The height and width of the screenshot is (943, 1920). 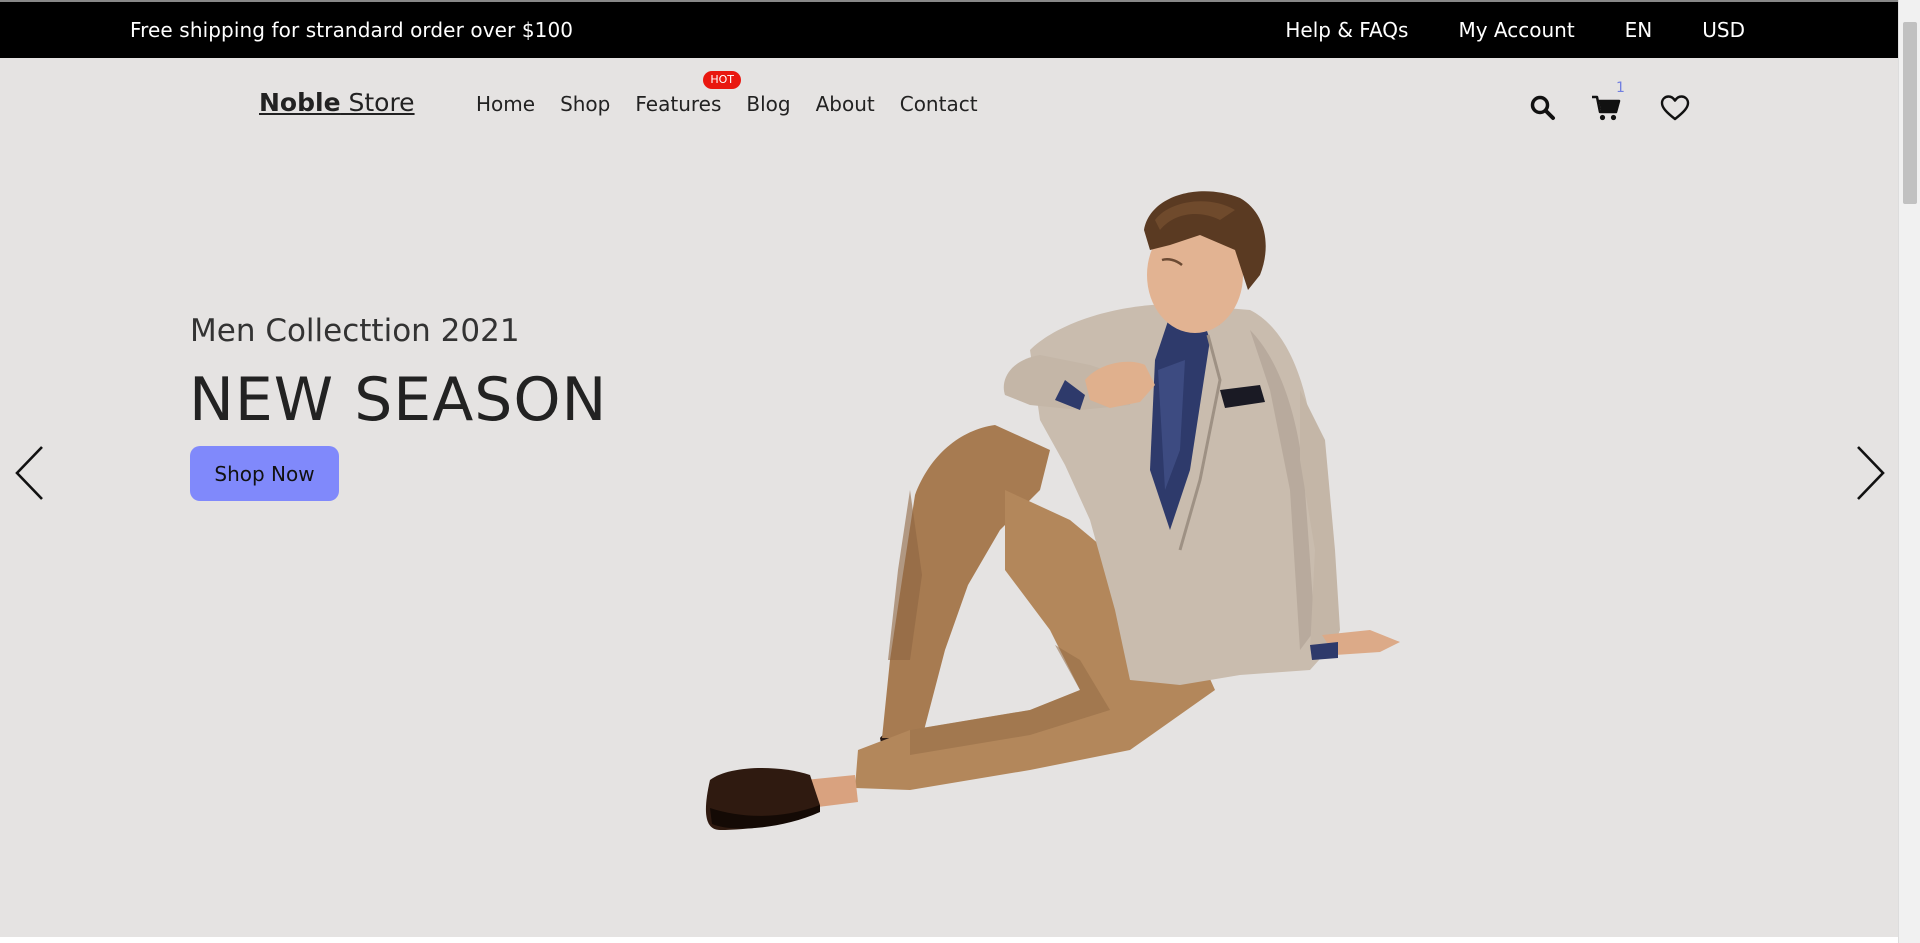 I want to click on top-bar-links: Help & FAQs My Account EN USD, so click(x=1515, y=30).